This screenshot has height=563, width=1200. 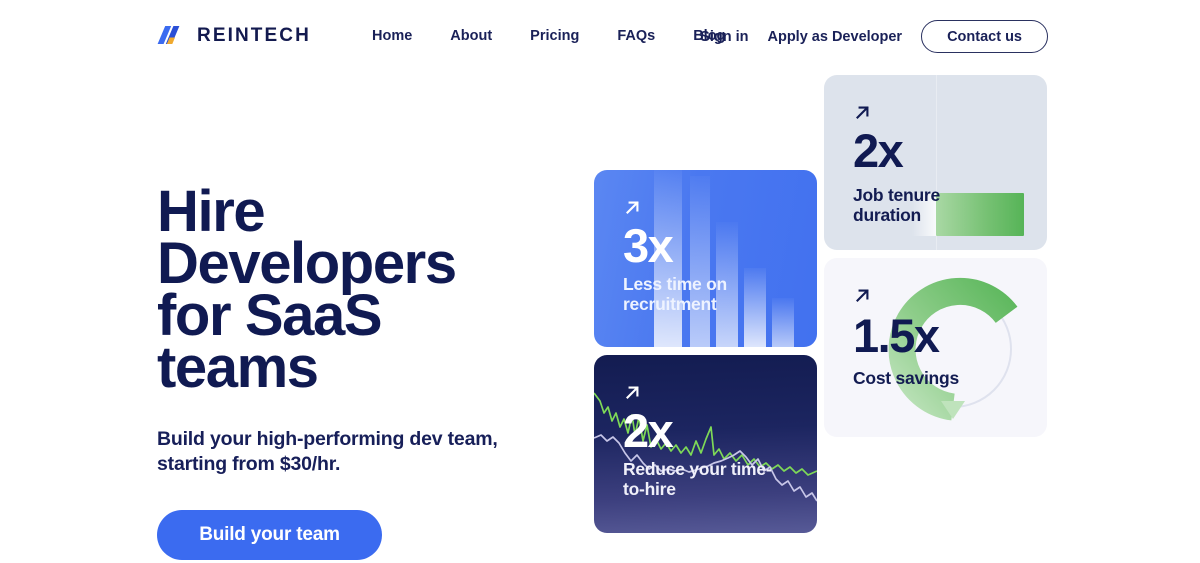 What do you see at coordinates (636, 36) in the screenshot?
I see `nav-item-faqs: FAQs` at bounding box center [636, 36].